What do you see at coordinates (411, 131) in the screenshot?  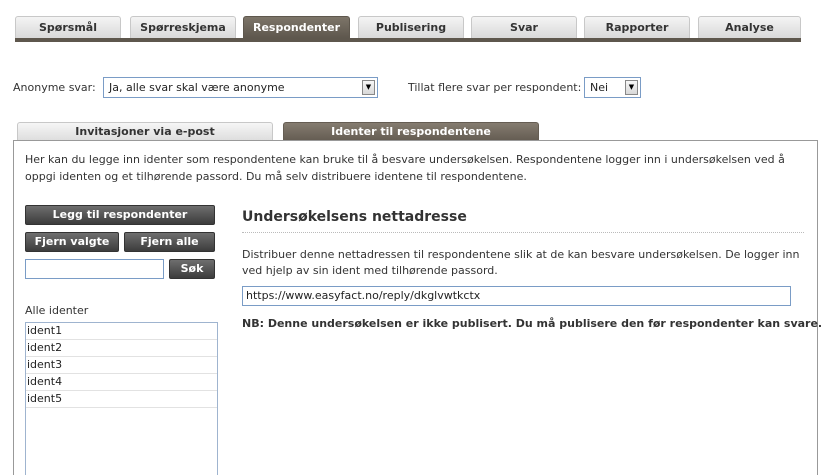 I see `tab-respondent-idents: Identer til respondentene` at bounding box center [411, 131].